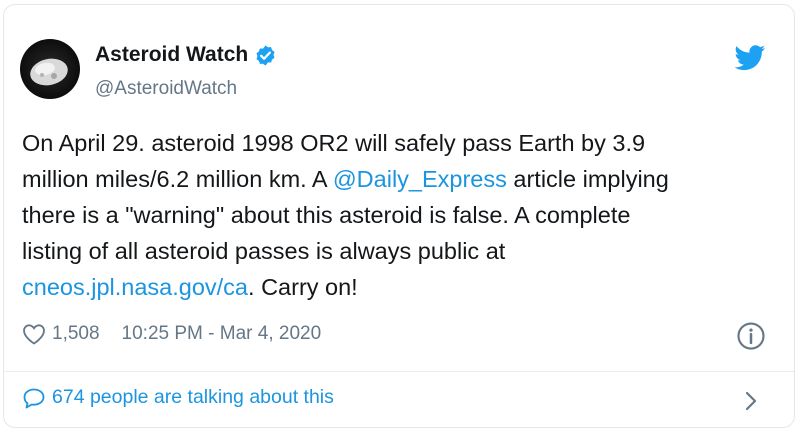  I want to click on tweet-line: cneos.jpl.nasa.gov/ca. Carry on!, so click(402, 287).